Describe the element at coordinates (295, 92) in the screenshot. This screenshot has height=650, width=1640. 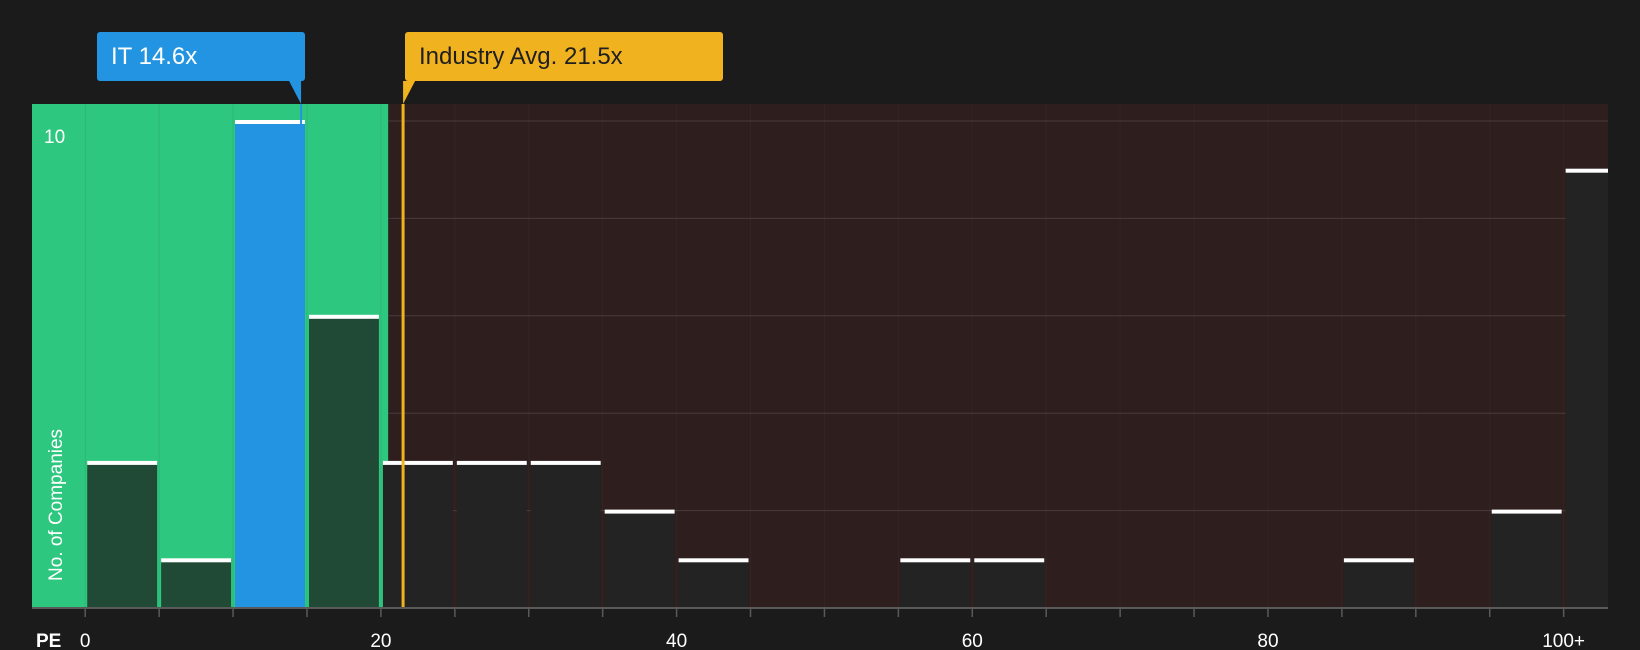
I see `company-callout-pointer` at that location.